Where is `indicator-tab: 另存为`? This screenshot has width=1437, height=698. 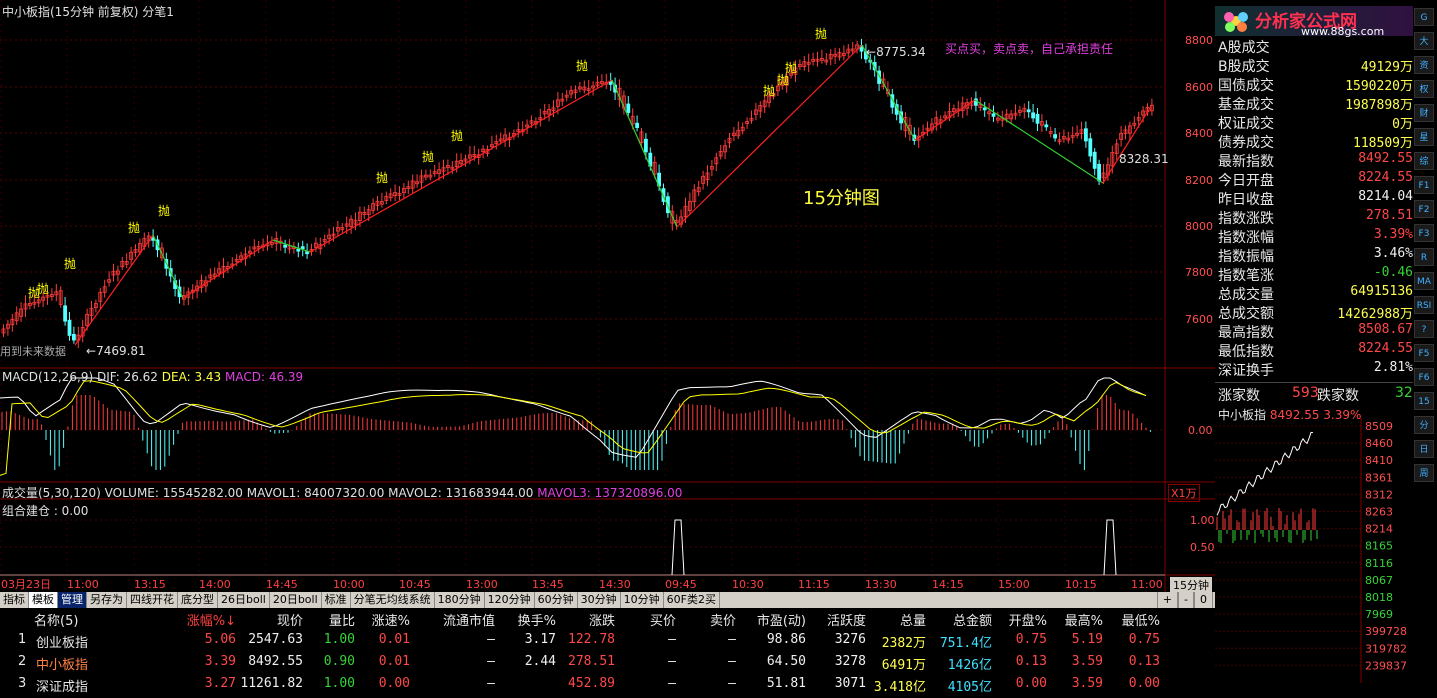
indicator-tab: 另存为 is located at coordinates (107, 600).